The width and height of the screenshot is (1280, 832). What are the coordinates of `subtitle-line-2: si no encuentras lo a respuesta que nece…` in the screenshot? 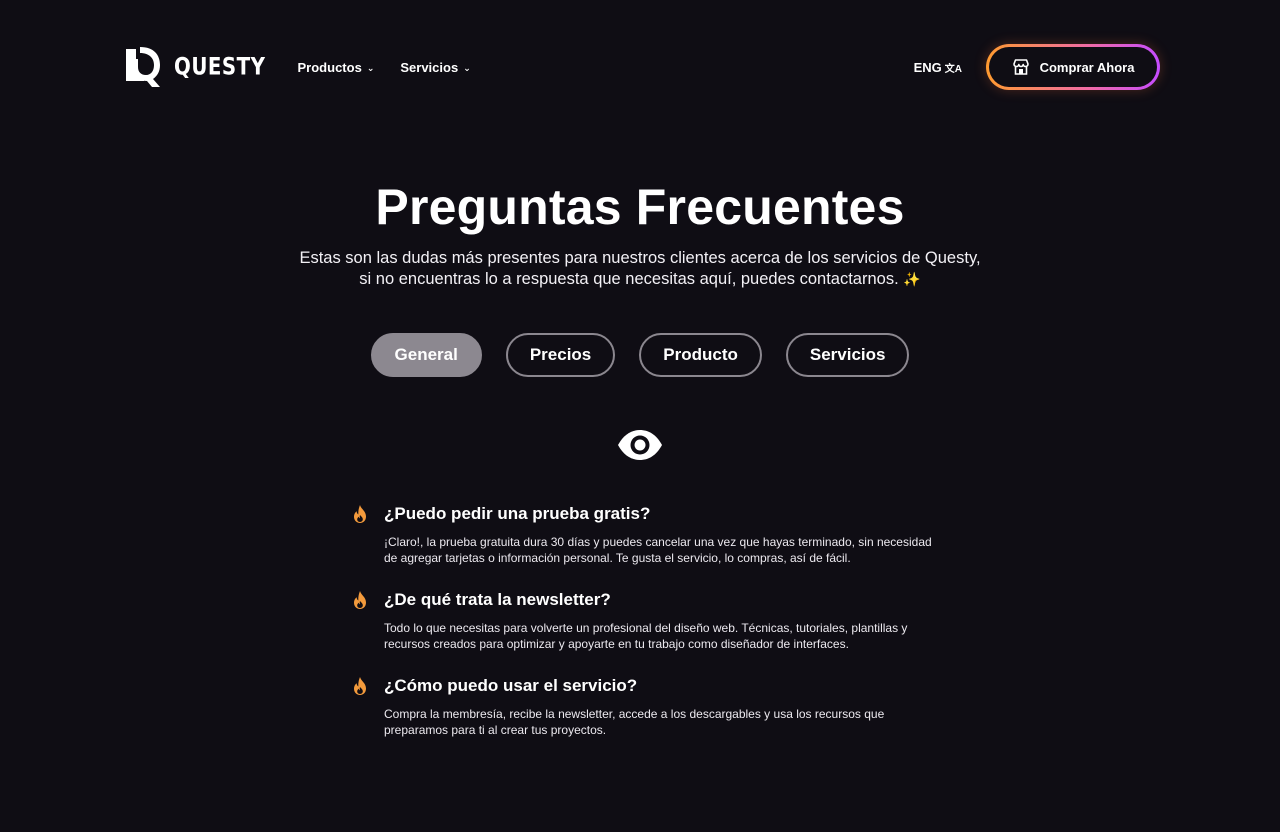 It's located at (629, 279).